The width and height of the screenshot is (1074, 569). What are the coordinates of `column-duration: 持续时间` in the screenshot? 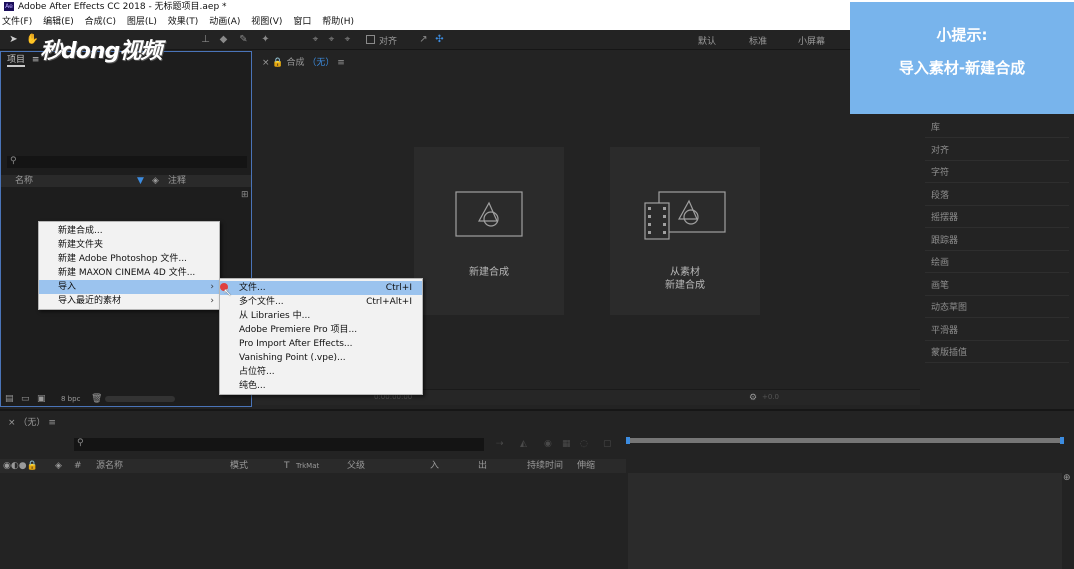 It's located at (545, 466).